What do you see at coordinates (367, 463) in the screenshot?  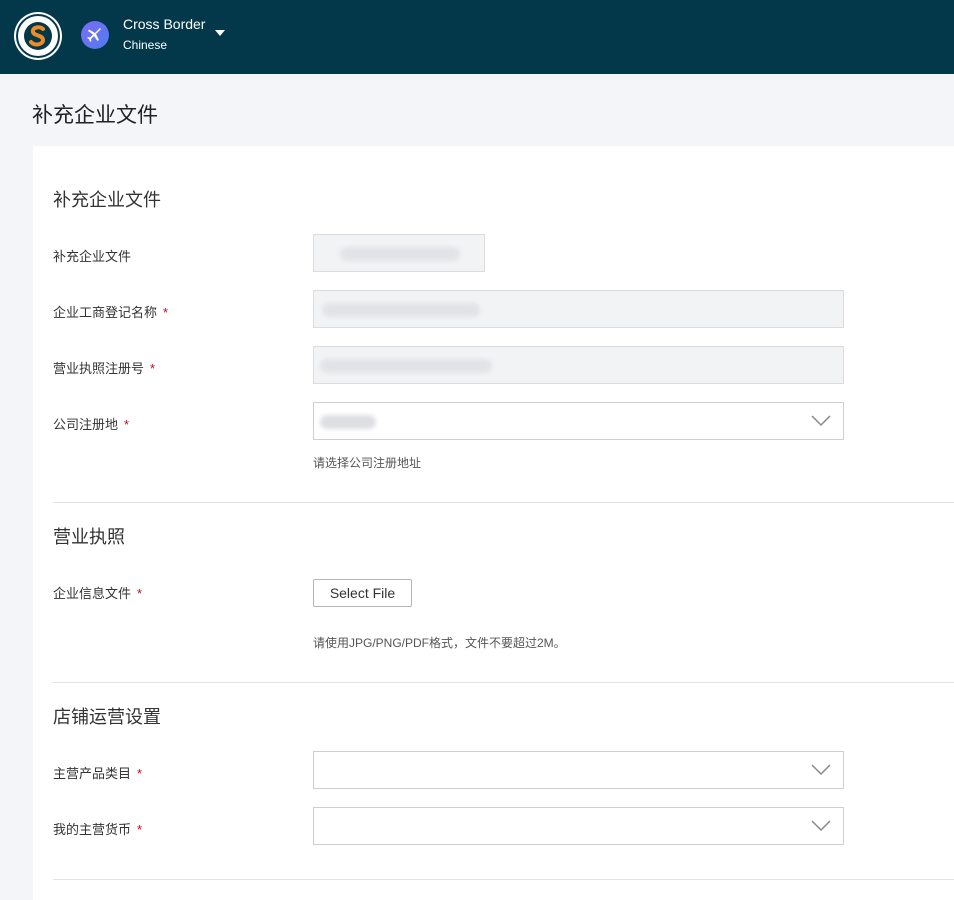 I see `registration-place-hint: 请选择公司注册地址` at bounding box center [367, 463].